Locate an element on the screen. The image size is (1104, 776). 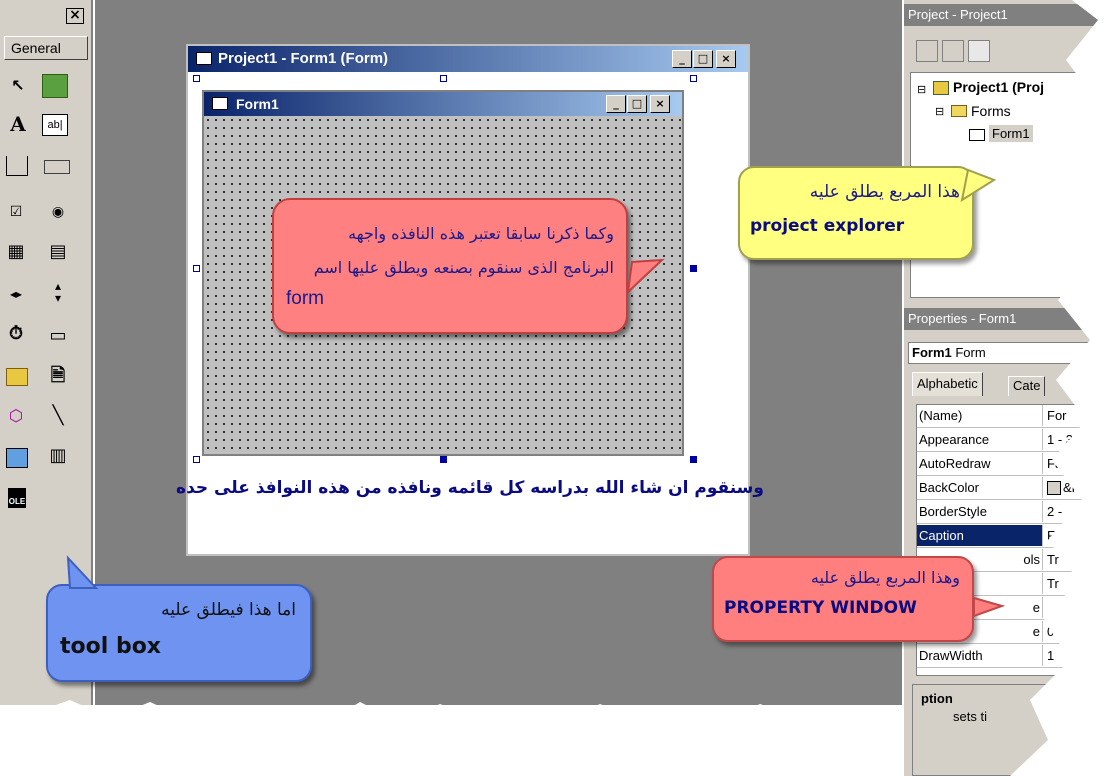
toolbox-callout-en: tool box is located at coordinates (110, 646).